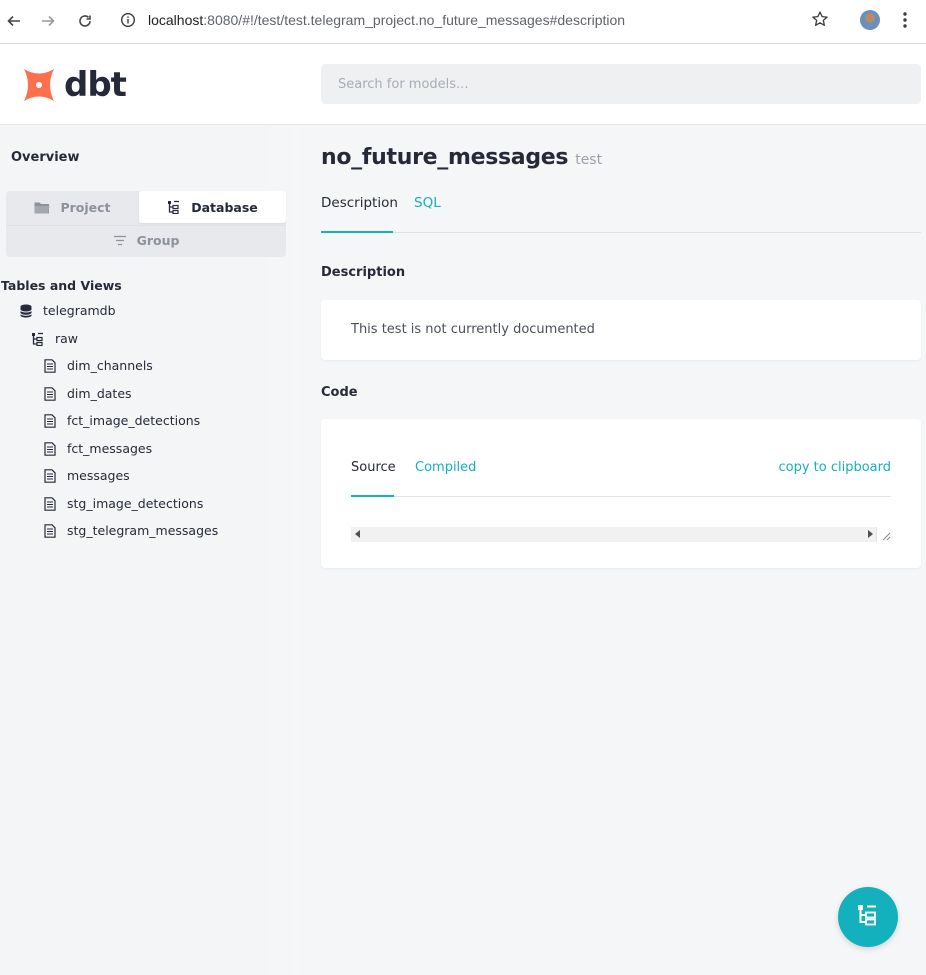  I want to click on tree-table-item: fct_messages, so click(97, 448).